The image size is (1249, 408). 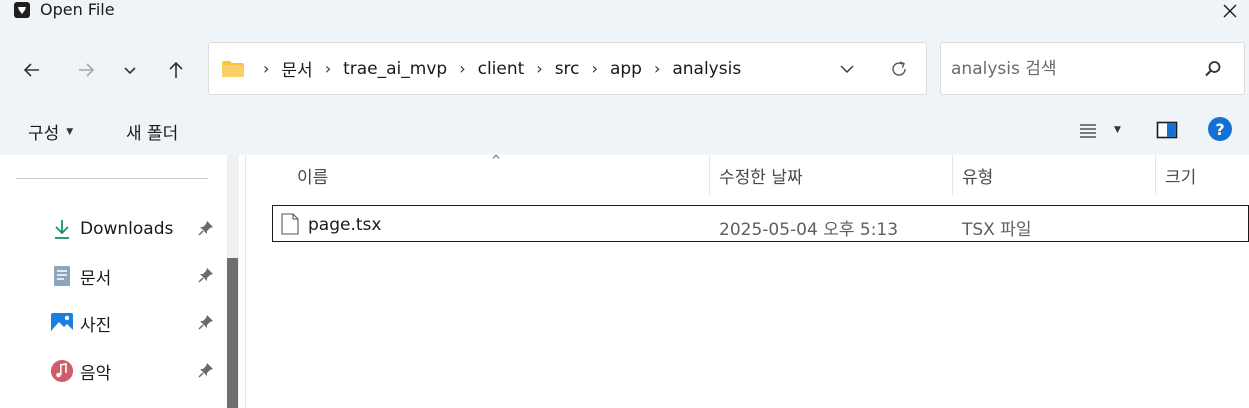 I want to click on organize-button: 구성 ▼, so click(x=50, y=131).